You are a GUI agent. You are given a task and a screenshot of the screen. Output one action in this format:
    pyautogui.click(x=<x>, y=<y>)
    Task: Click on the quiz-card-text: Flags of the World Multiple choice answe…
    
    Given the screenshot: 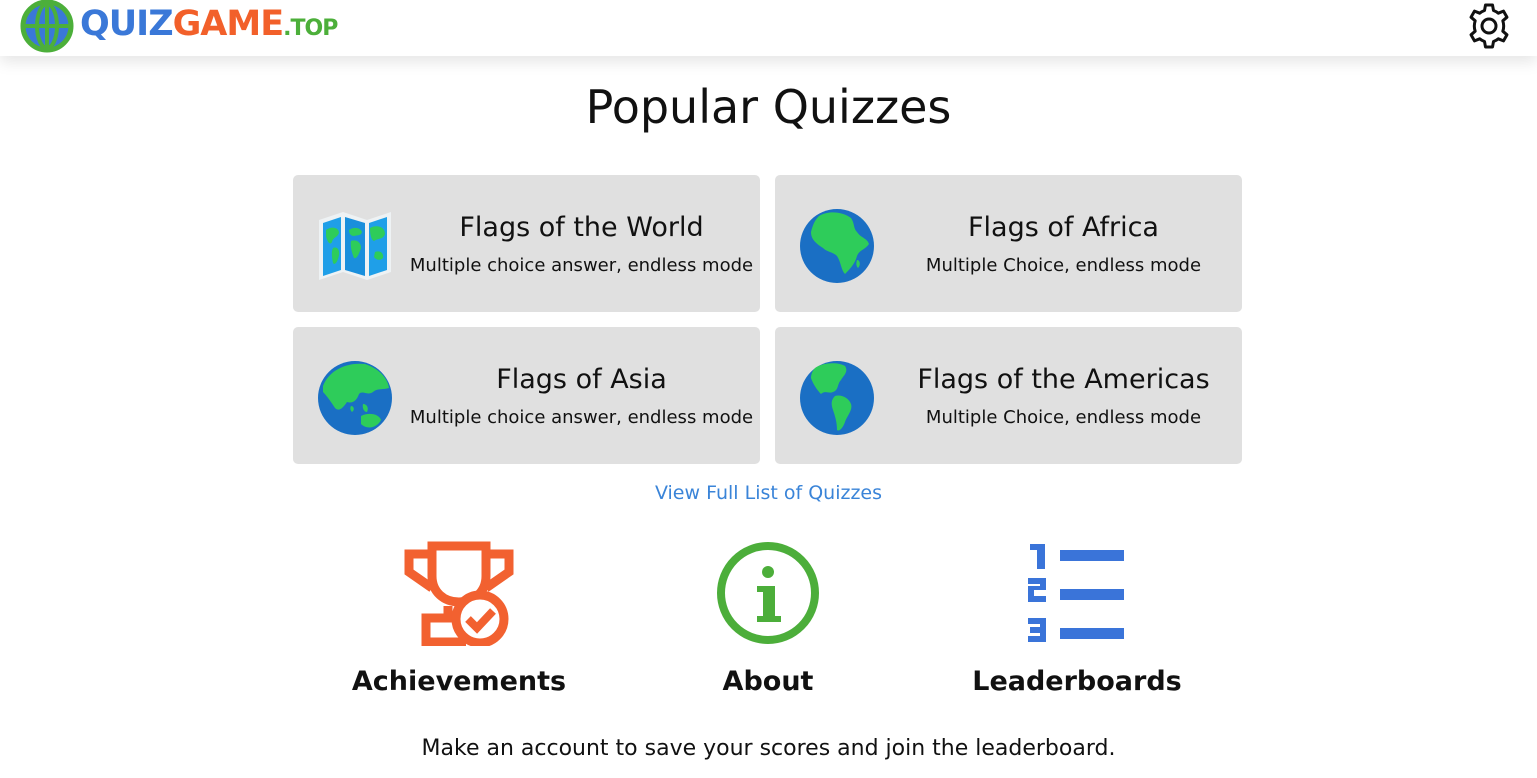 What is the action you would take?
    pyautogui.click(x=581, y=245)
    